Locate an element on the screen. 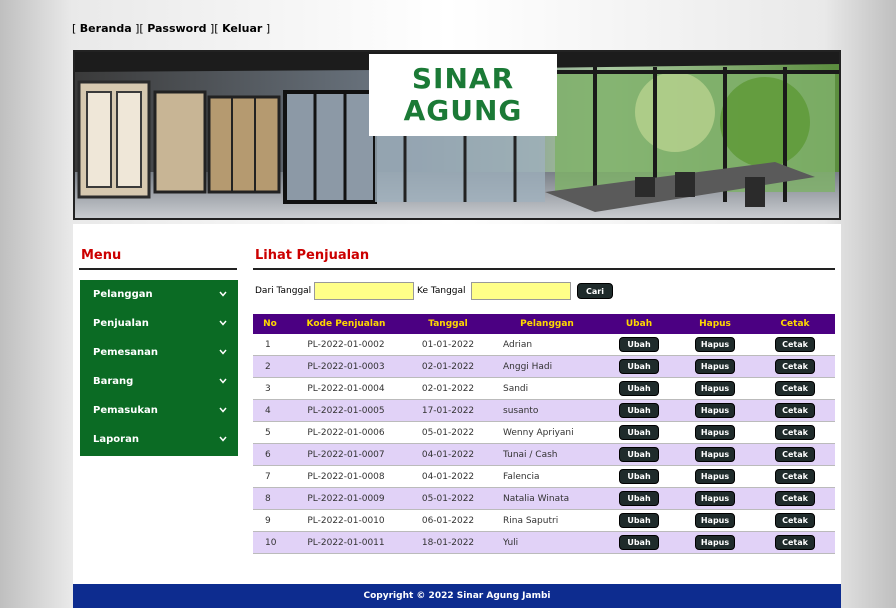 The height and width of the screenshot is (608, 896). nav-password-link: Password is located at coordinates (176, 28).